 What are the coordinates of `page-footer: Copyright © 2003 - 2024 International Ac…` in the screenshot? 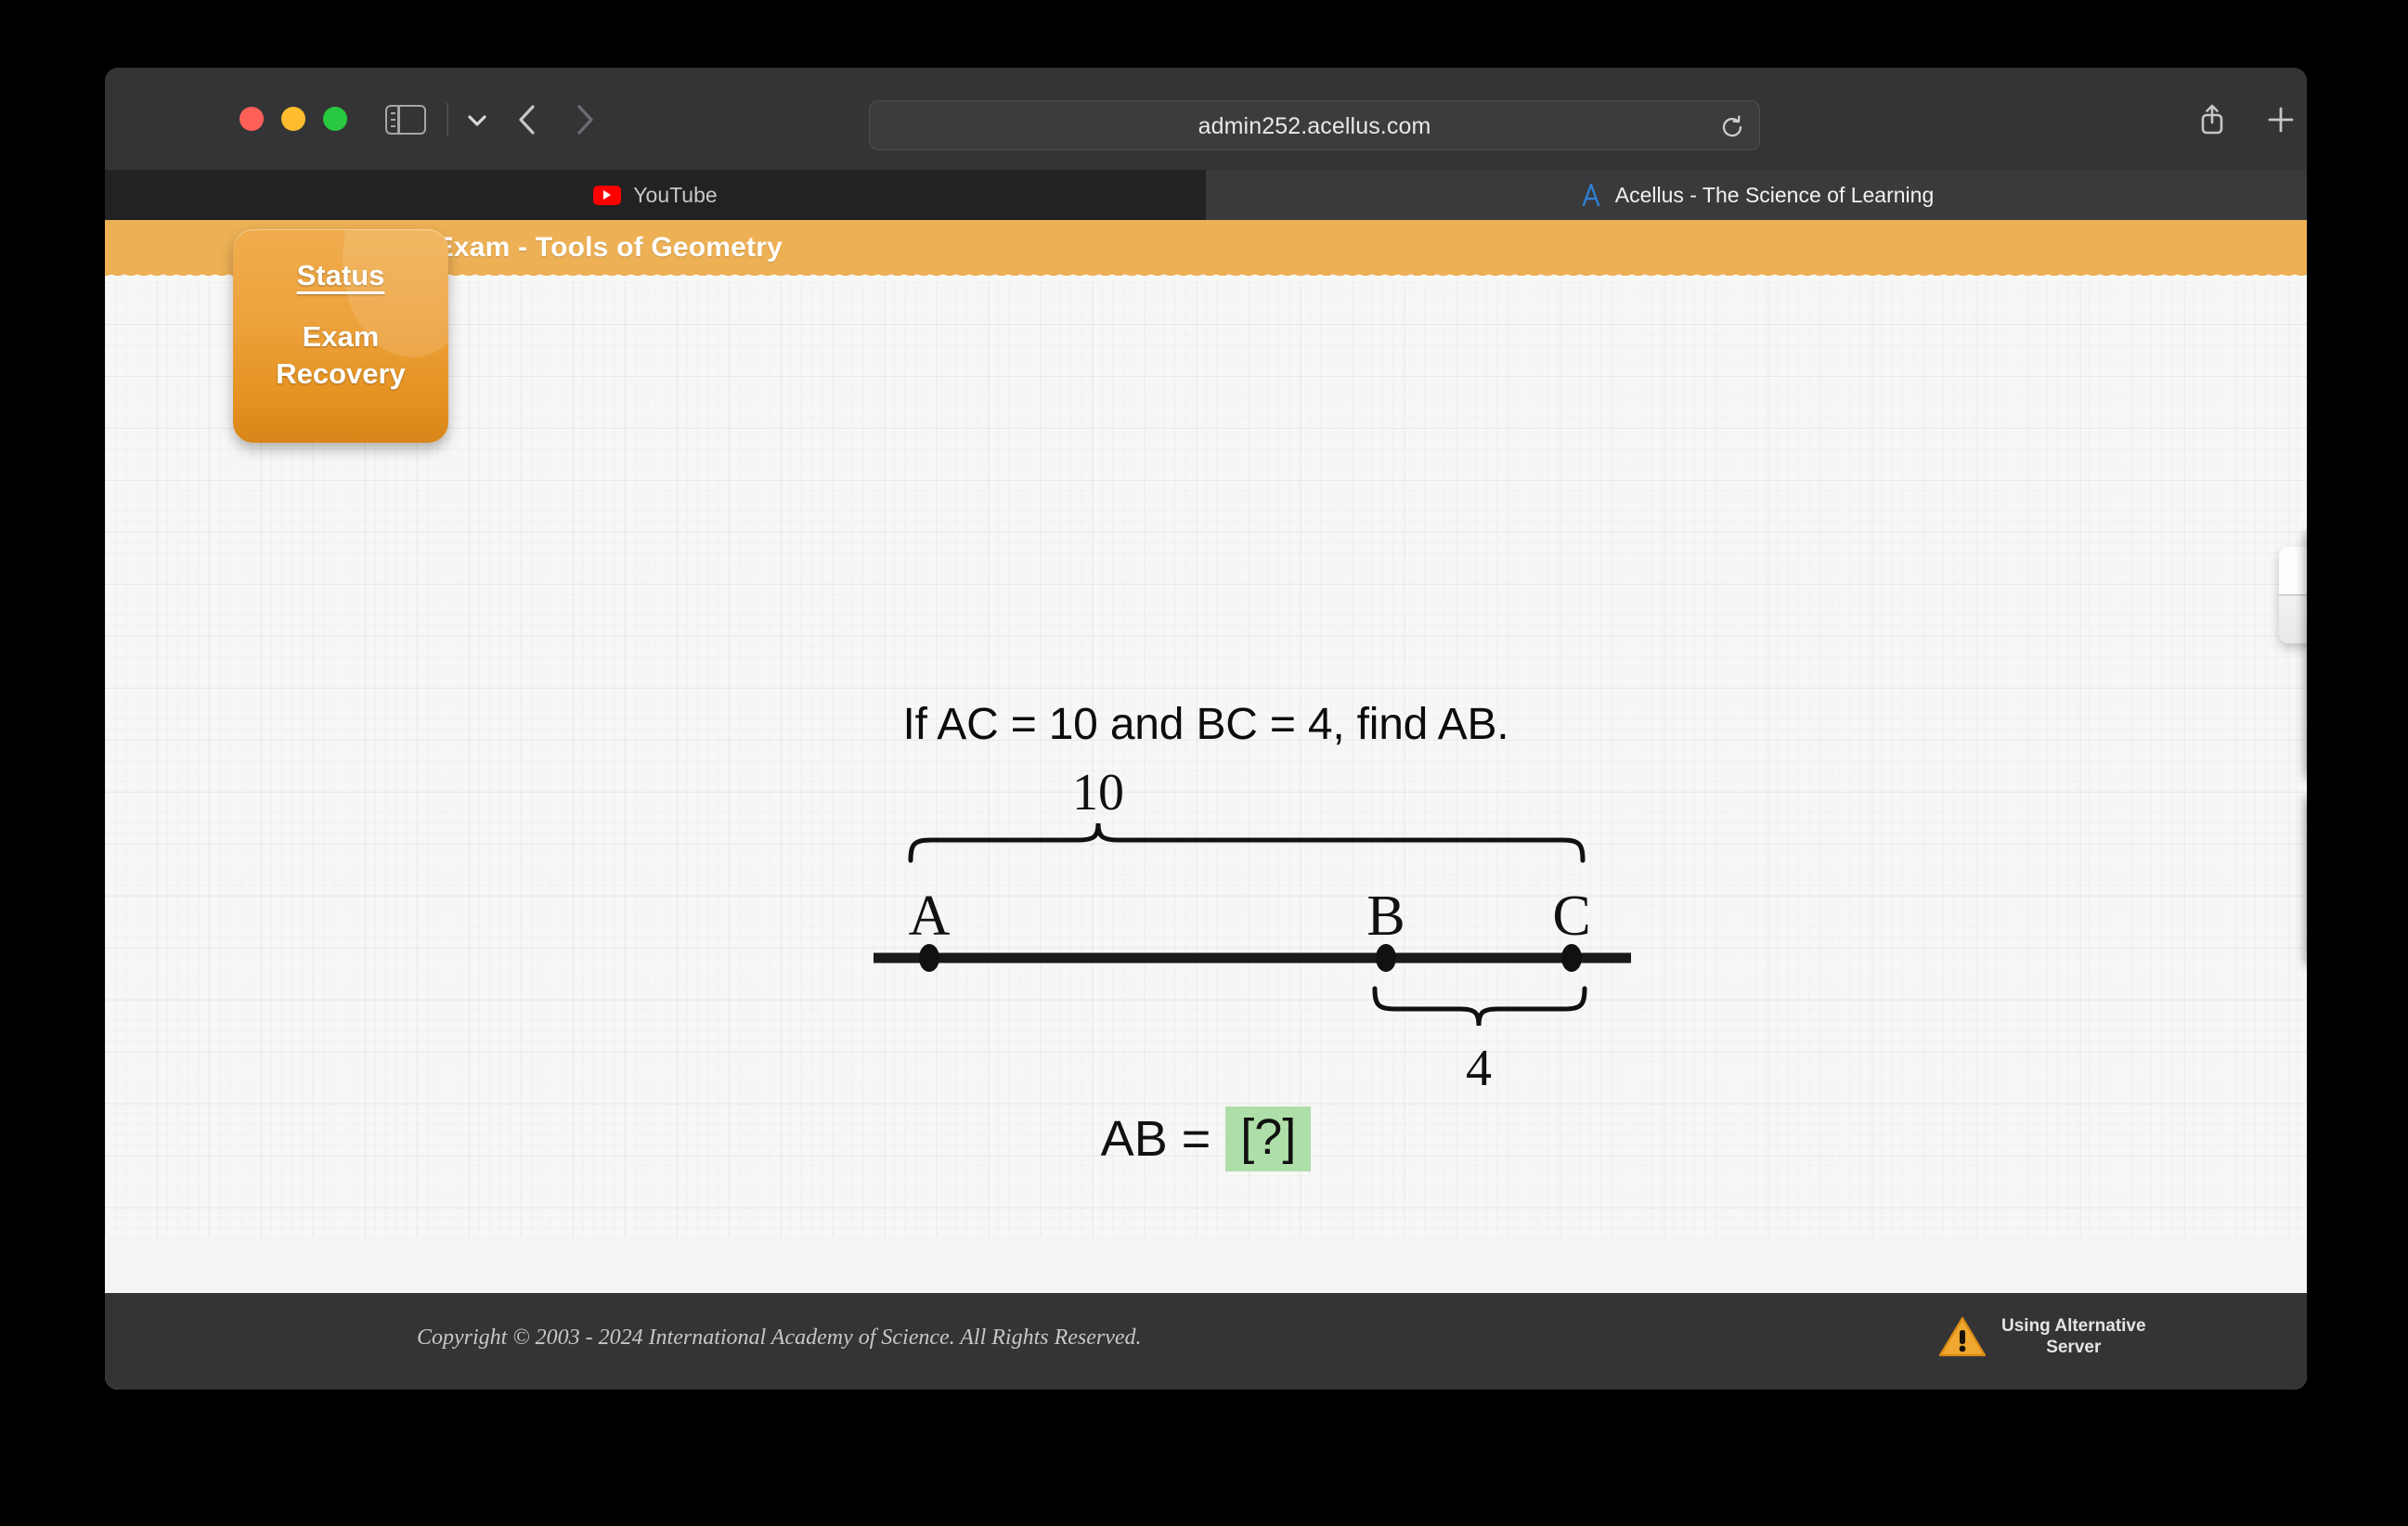 It's located at (1206, 1341).